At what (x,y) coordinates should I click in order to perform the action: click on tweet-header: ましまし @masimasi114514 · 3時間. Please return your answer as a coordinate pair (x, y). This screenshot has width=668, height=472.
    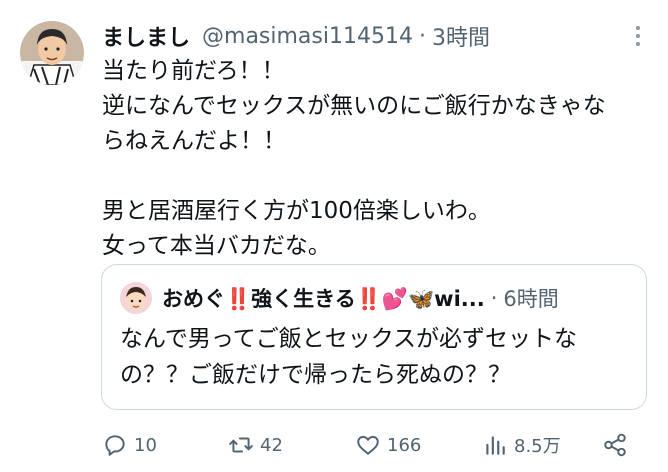
    Looking at the image, I should click on (296, 36).